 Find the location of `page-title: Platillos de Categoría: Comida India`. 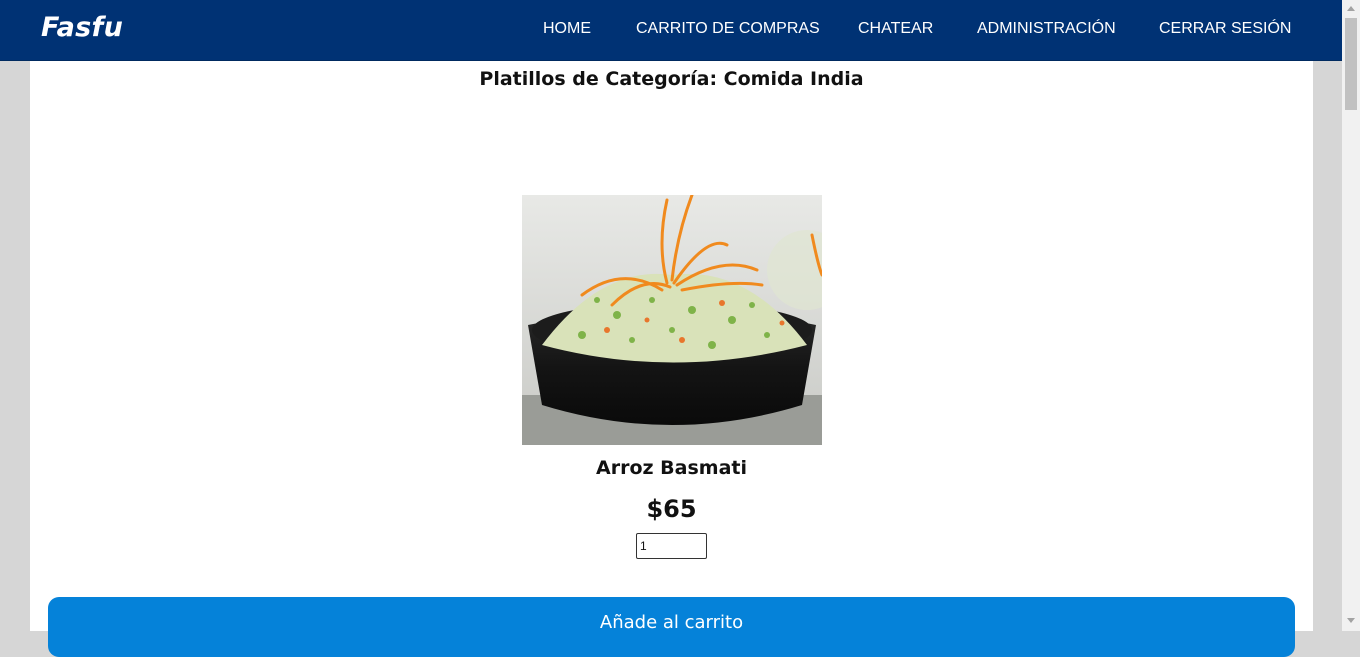

page-title: Platillos de Categoría: Comida India is located at coordinates (671, 79).